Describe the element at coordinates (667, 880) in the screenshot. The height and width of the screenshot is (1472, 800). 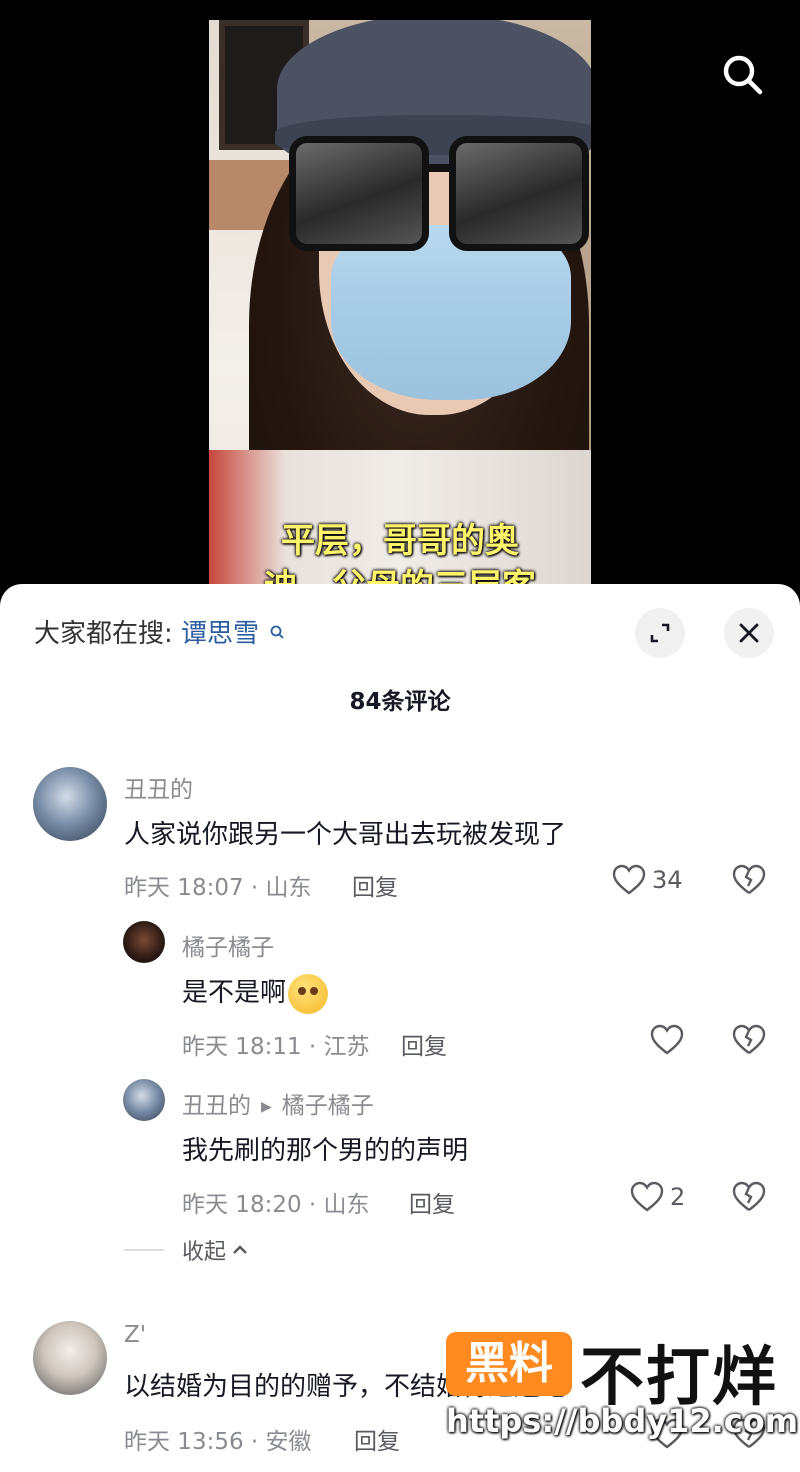
I see `like-count: 34` at that location.